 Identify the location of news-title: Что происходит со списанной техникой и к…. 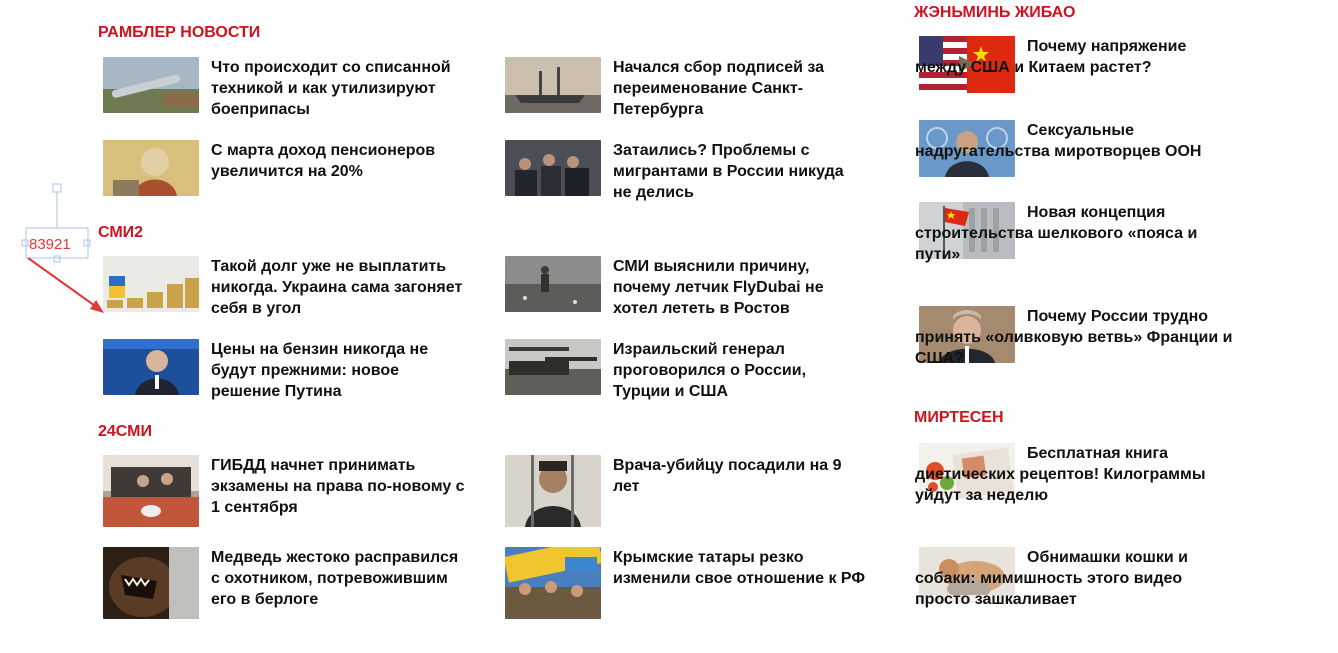
(341, 88).